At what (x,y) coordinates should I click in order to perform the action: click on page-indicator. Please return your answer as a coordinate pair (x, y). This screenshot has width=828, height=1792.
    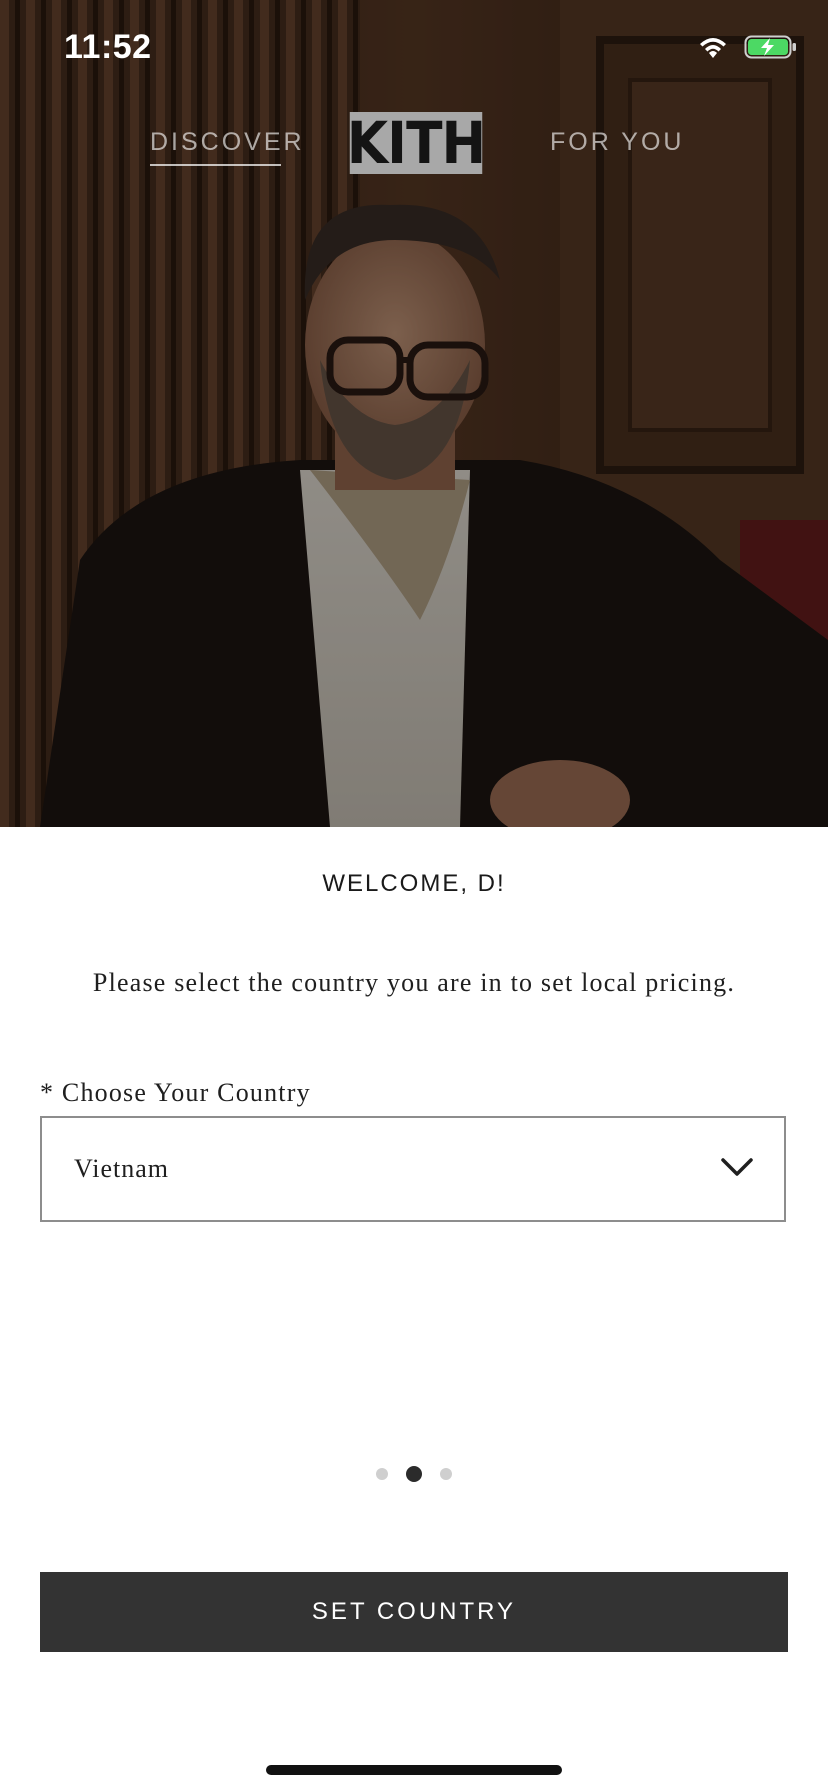
    Looking at the image, I should click on (414, 1474).